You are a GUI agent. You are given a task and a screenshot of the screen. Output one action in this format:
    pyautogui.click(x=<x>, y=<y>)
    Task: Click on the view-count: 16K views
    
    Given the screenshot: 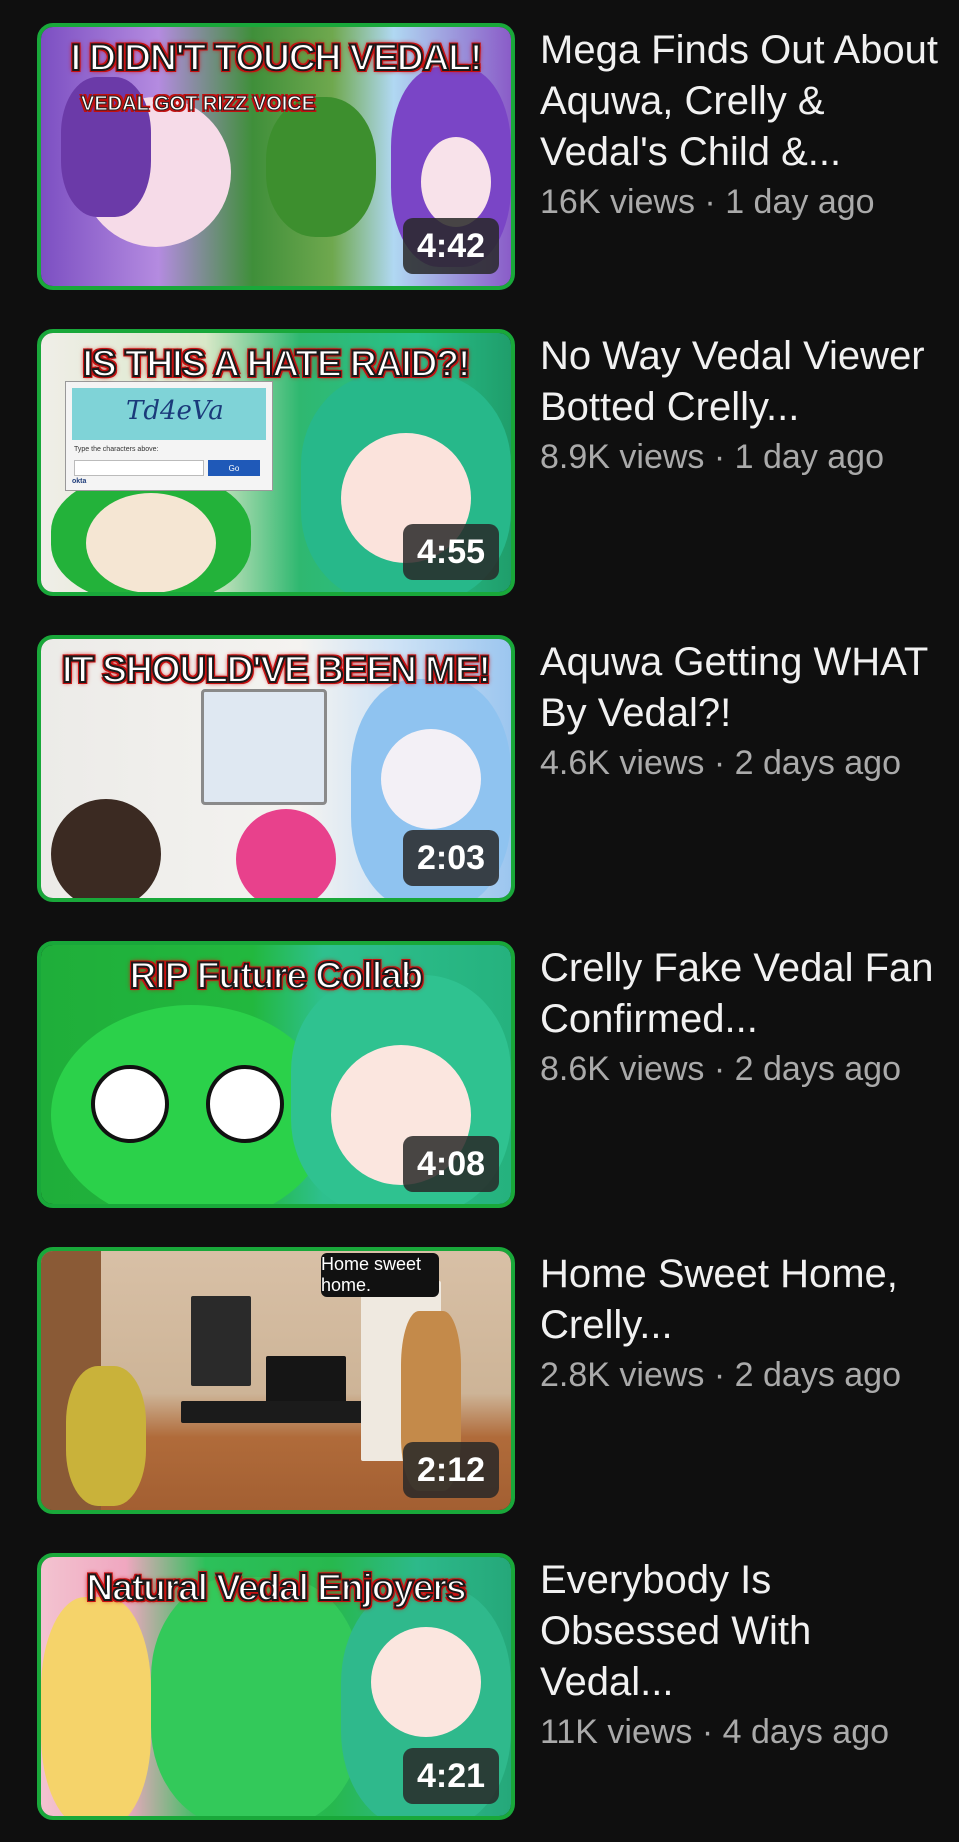 What is the action you would take?
    pyautogui.click(x=617, y=202)
    